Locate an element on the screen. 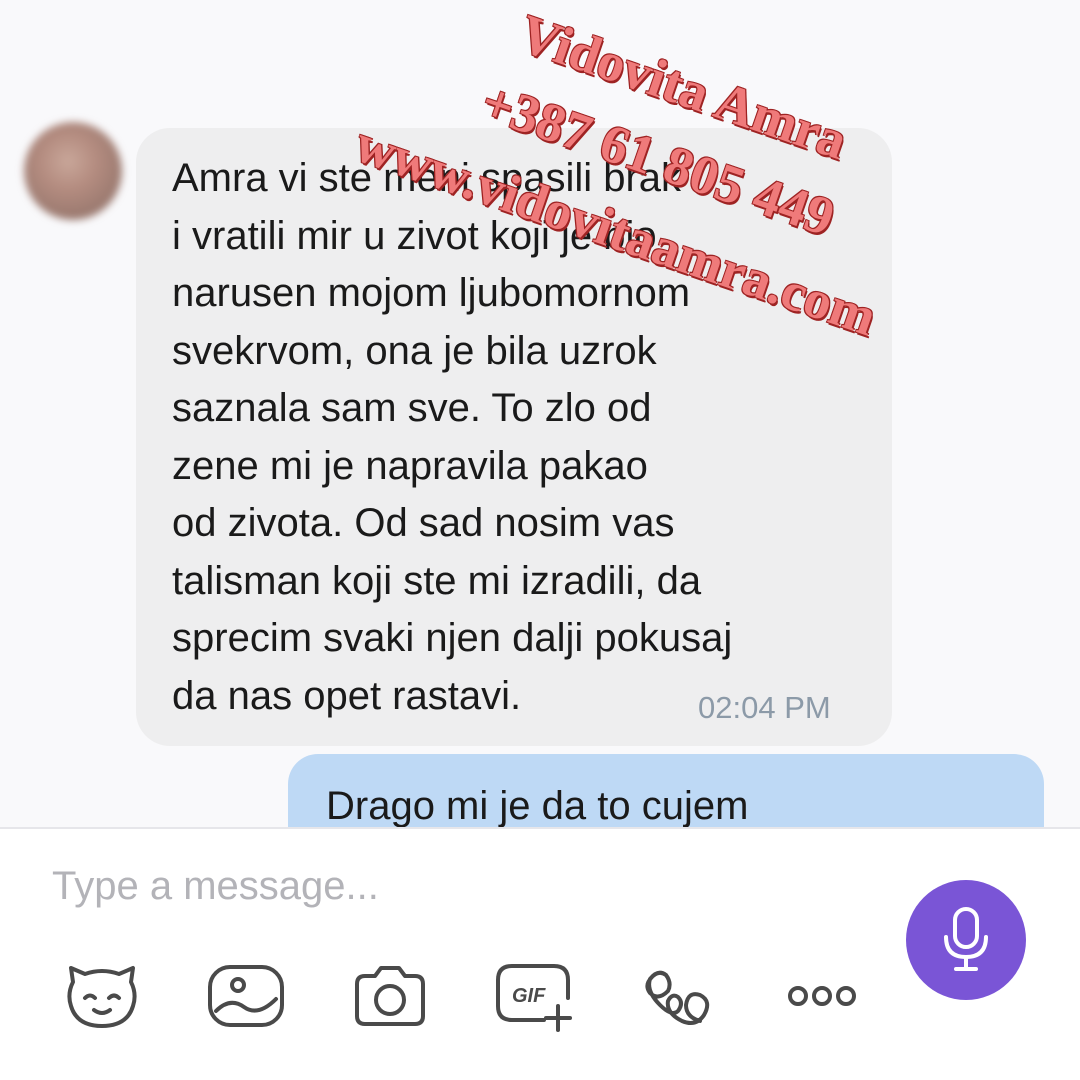  sticker-icon is located at coordinates (102, 997).